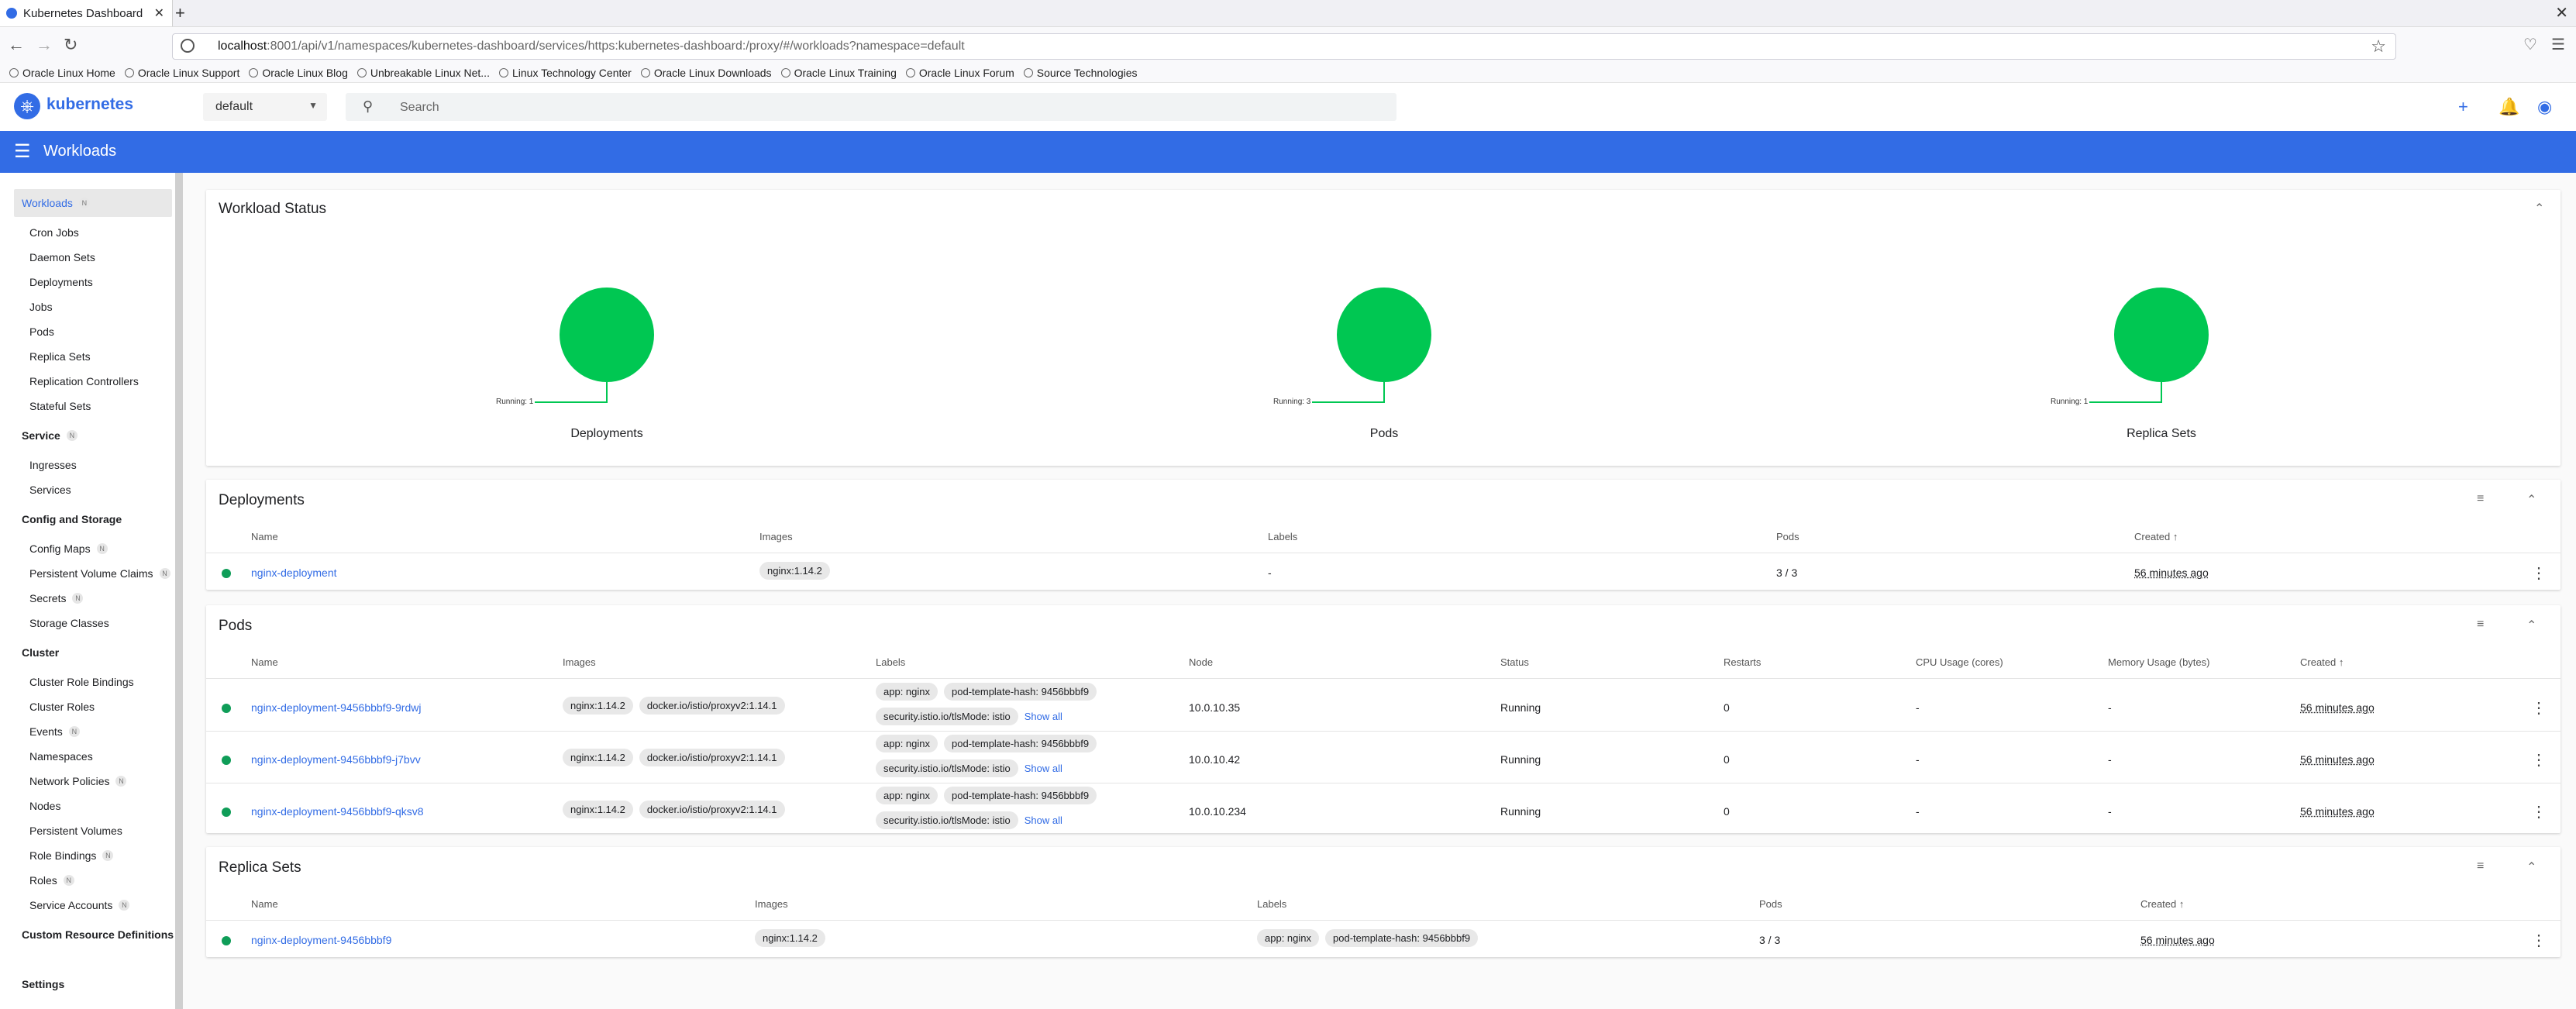 The width and height of the screenshot is (2576, 1009). I want to click on sidebar-item-network-policies: Network Policies N, so click(78, 781).